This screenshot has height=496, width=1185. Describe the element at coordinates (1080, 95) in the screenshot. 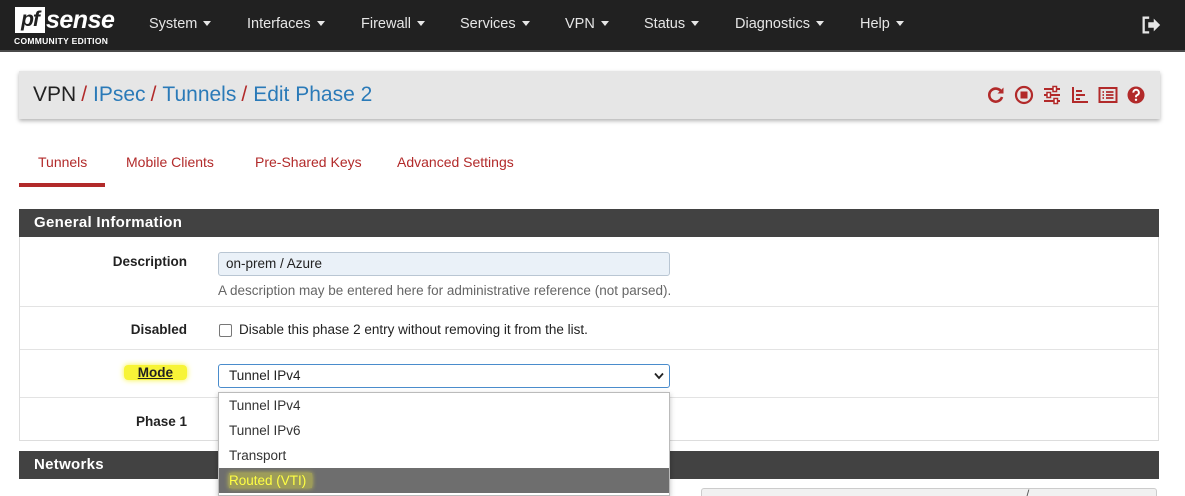

I see `bar-chart-icon` at that location.